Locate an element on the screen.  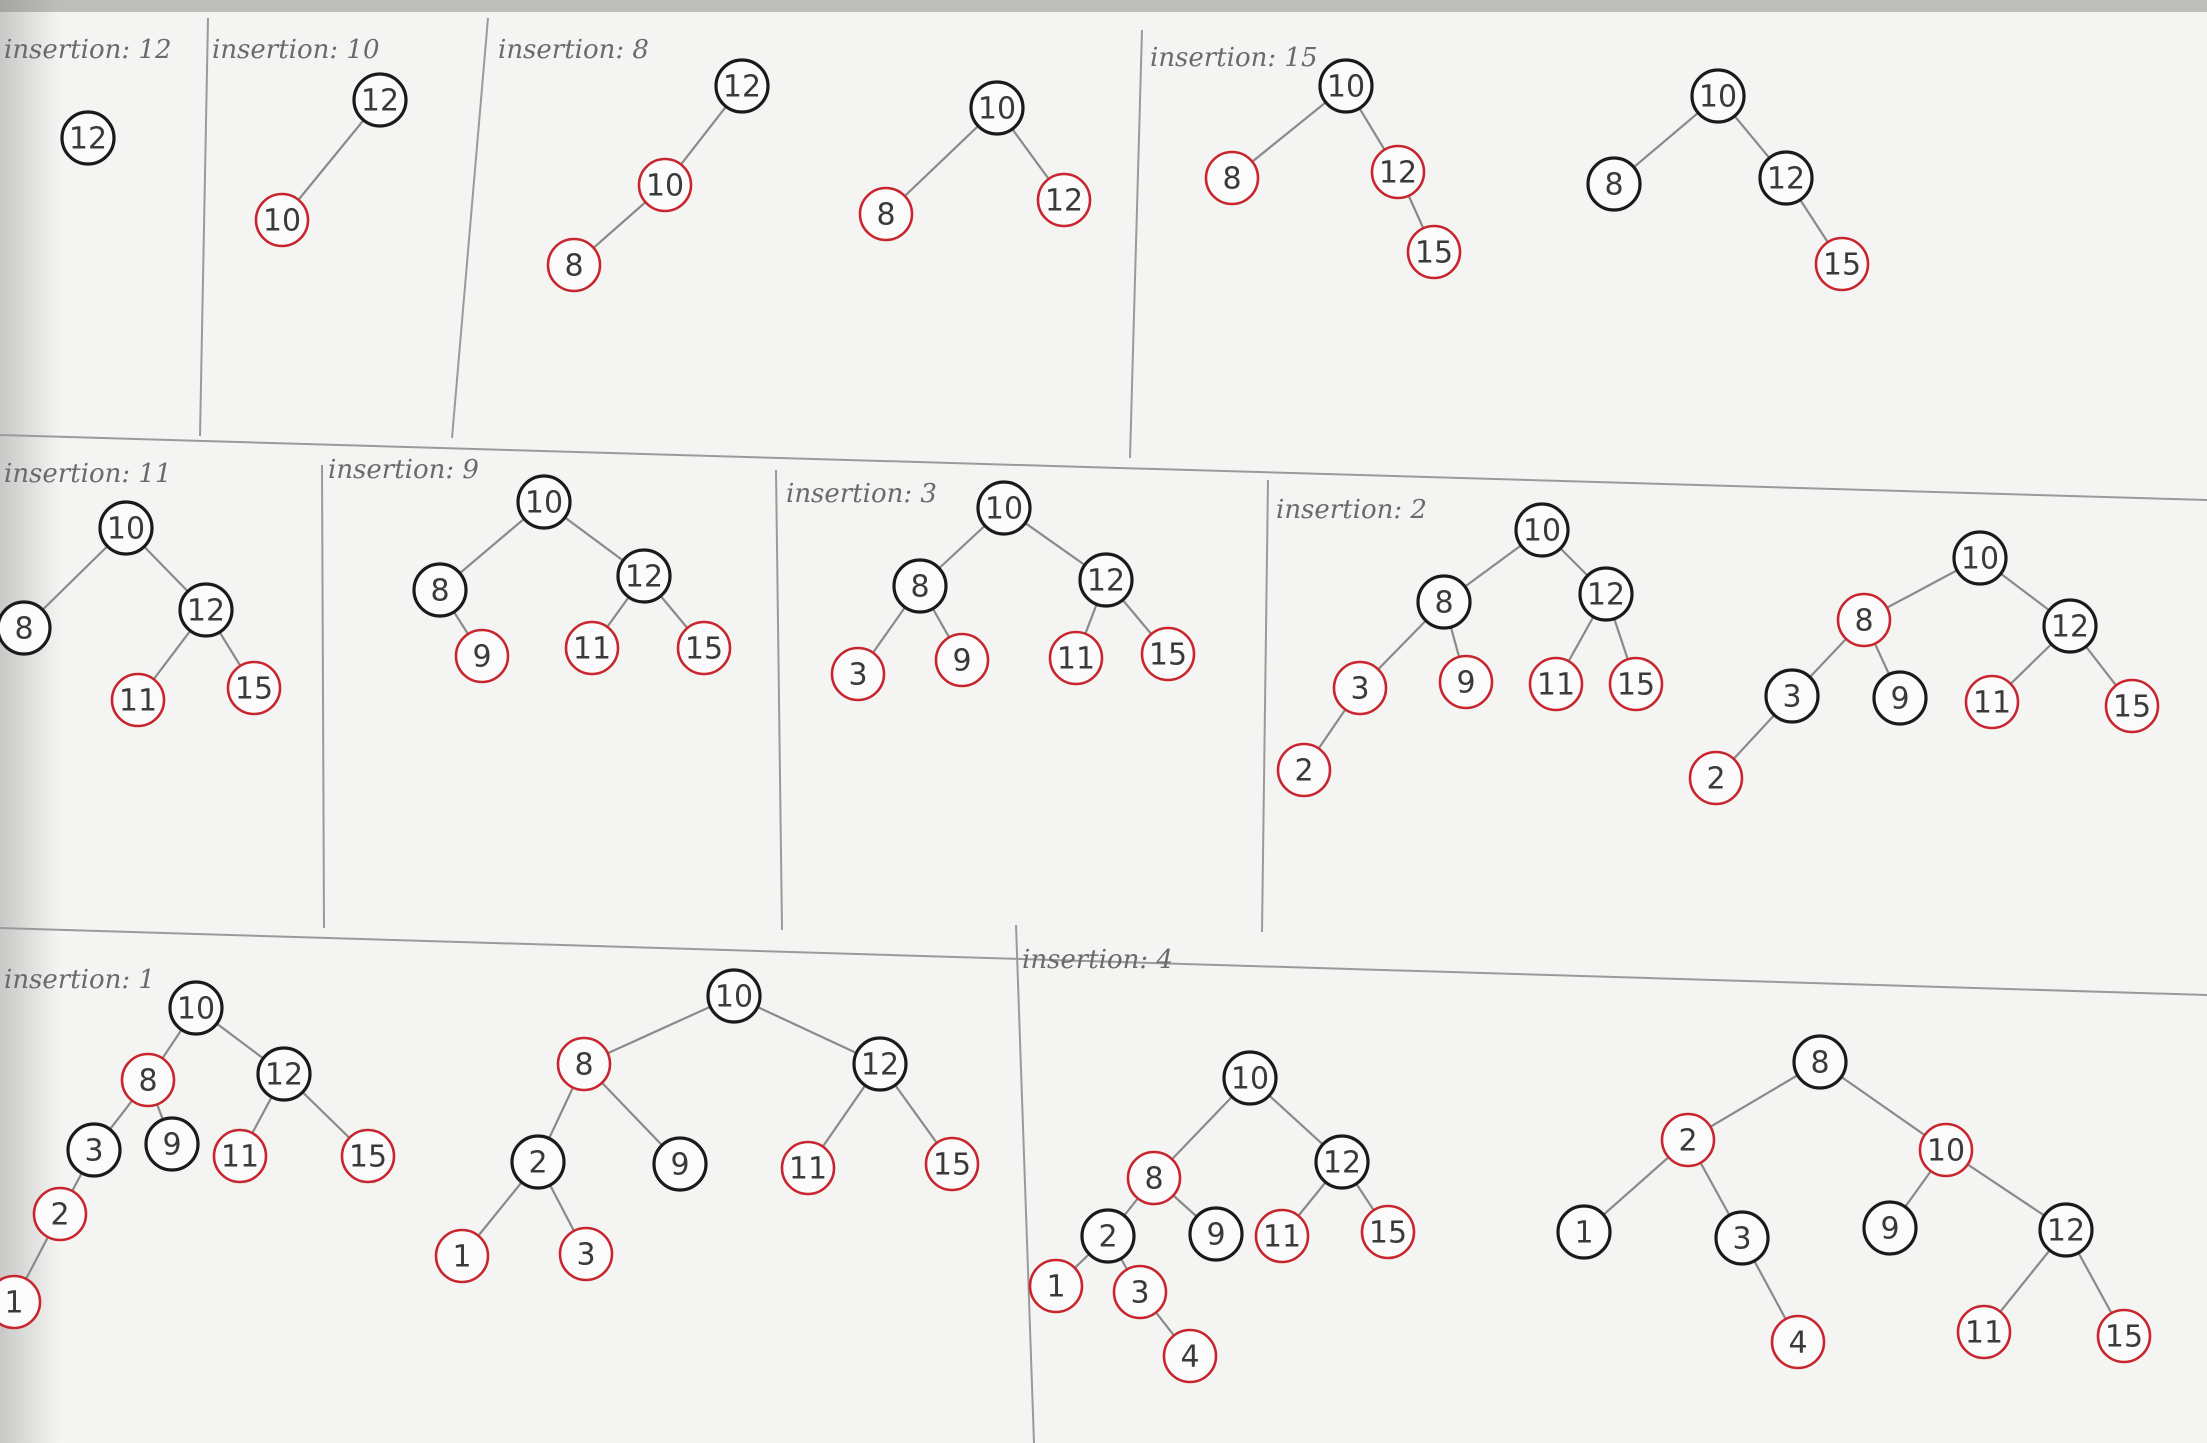
rb-tree-panel-2-tree-0: 12 10 8 is located at coordinates (658, 175).